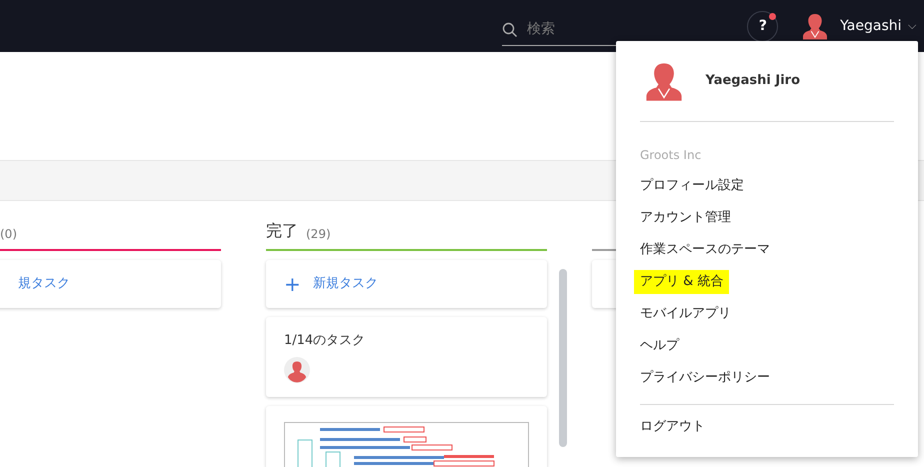 The height and width of the screenshot is (467, 924). I want to click on menu-item: アプリ & 統合, so click(682, 282).